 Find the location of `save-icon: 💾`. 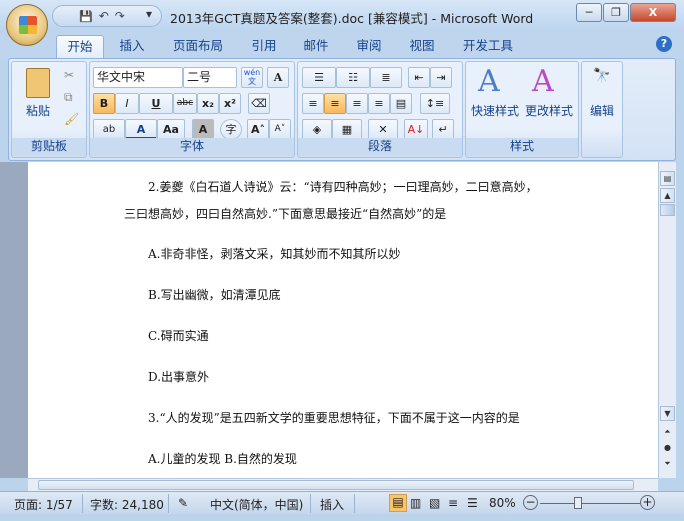

save-icon: 💾 is located at coordinates (86, 16).